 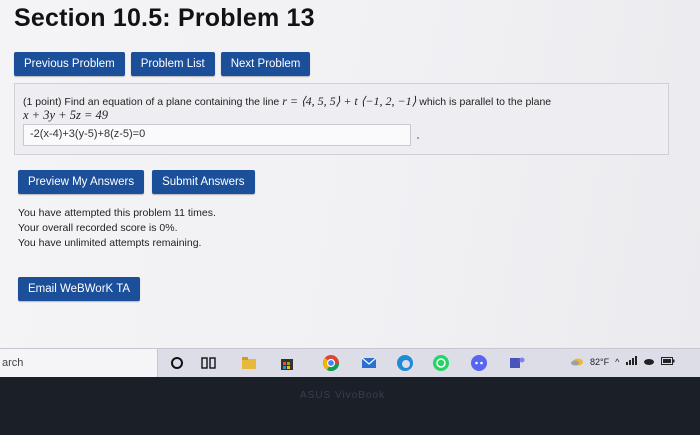 What do you see at coordinates (66, 115) in the screenshot?
I see `plane-equation: x + 3y + 5z = 49` at bounding box center [66, 115].